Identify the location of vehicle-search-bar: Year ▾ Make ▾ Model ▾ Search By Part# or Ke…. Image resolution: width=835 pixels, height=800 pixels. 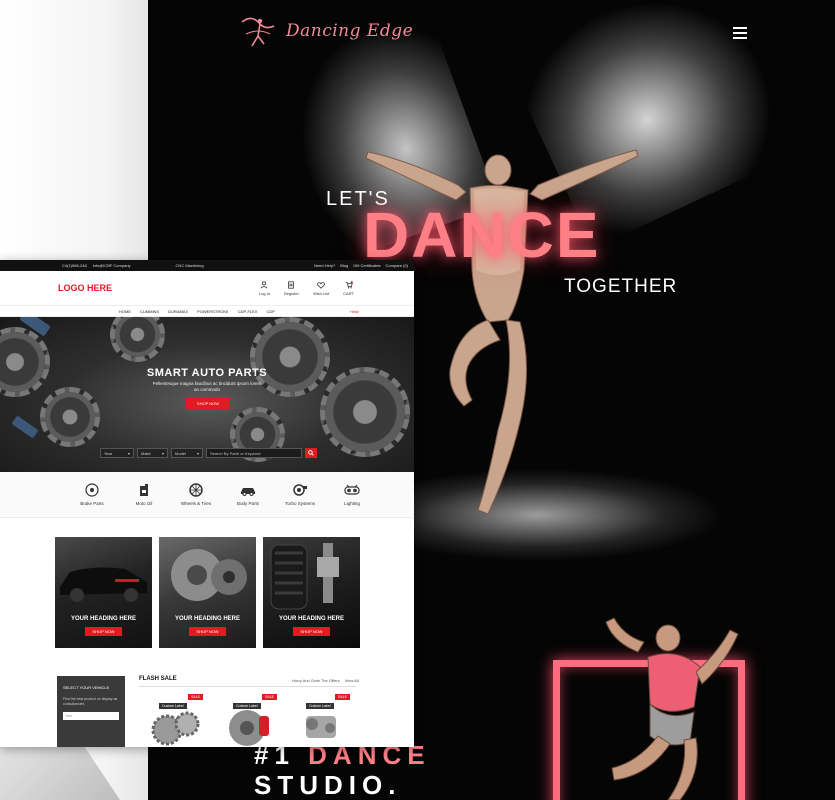
(208, 453).